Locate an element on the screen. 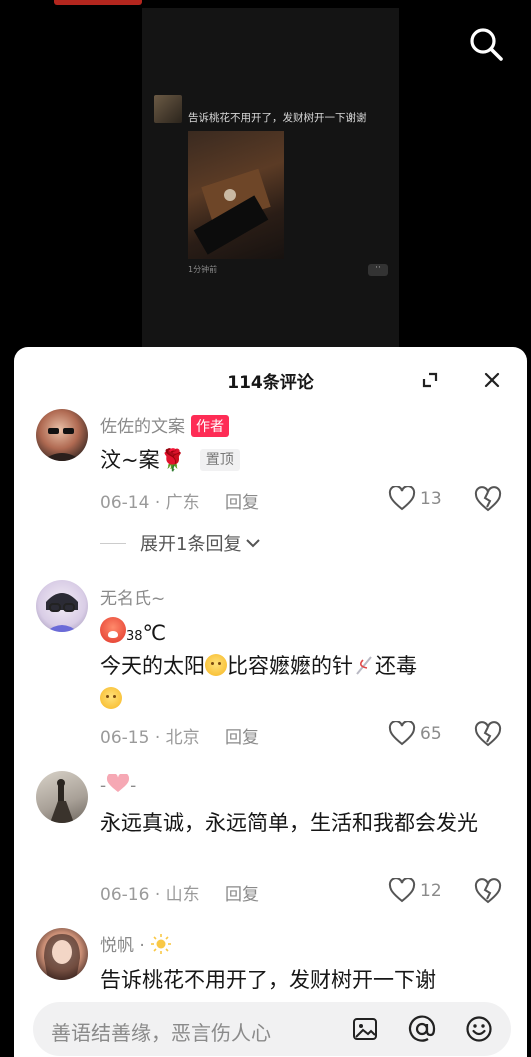  comment-input-bar: 善语结善缘，恶言伤人心 is located at coordinates (270, 1028).